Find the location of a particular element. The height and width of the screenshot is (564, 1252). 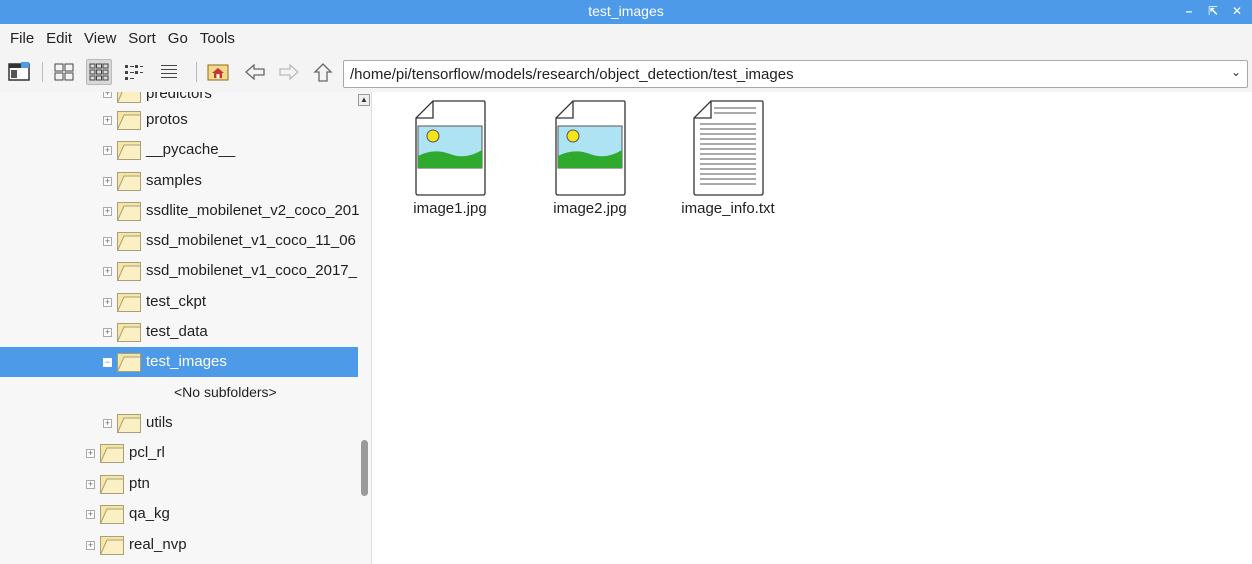

collapse-icon: − is located at coordinates (107, 362).